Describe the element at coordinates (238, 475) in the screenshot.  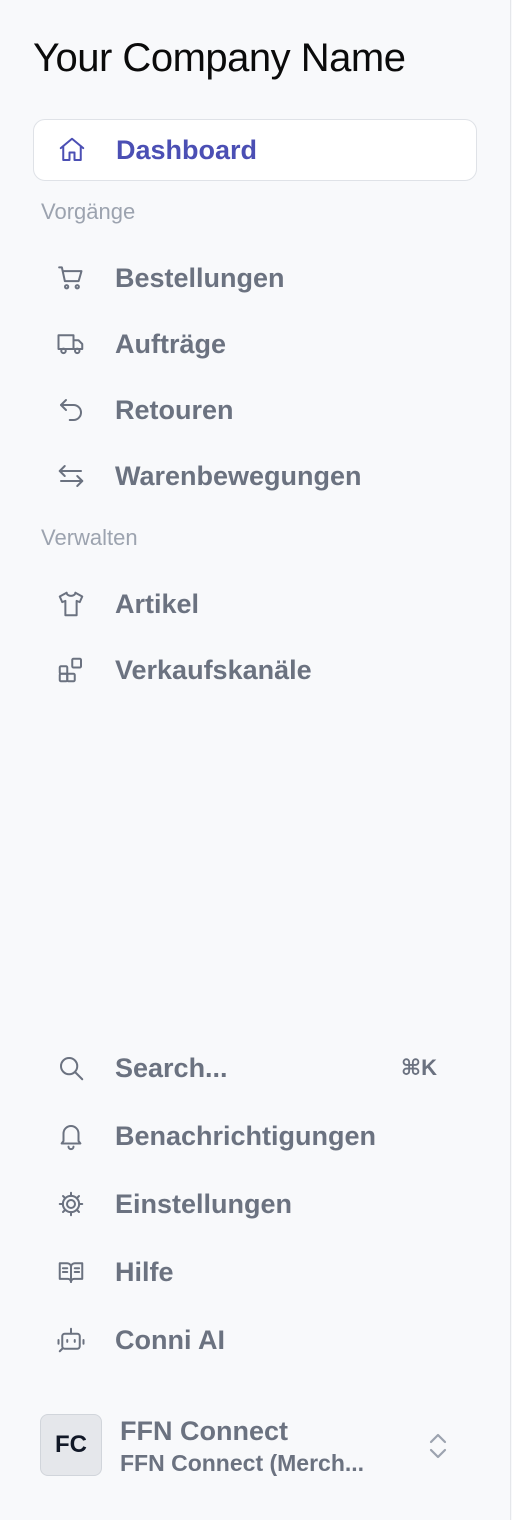
I see `nav-label-warenbewegungen: Warenbewegungen` at that location.